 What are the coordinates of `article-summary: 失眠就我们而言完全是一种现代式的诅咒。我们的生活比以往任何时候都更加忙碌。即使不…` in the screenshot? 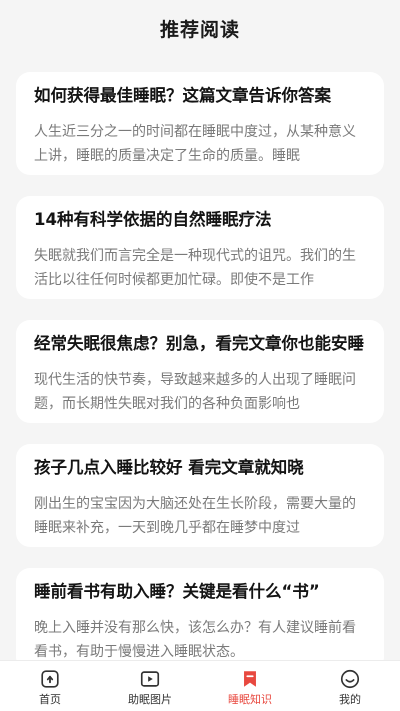 It's located at (195, 268).